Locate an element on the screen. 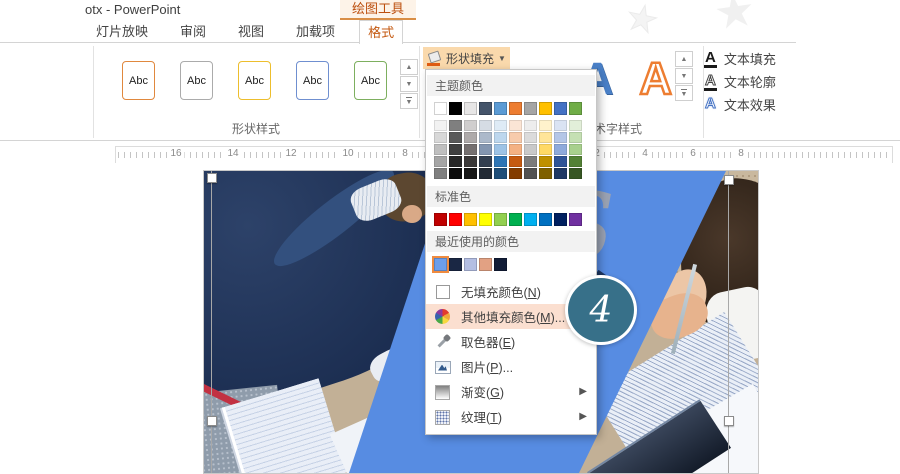 This screenshot has height=474, width=900. text-style-fill-button: A 文本填充 is located at coordinates (741, 58).